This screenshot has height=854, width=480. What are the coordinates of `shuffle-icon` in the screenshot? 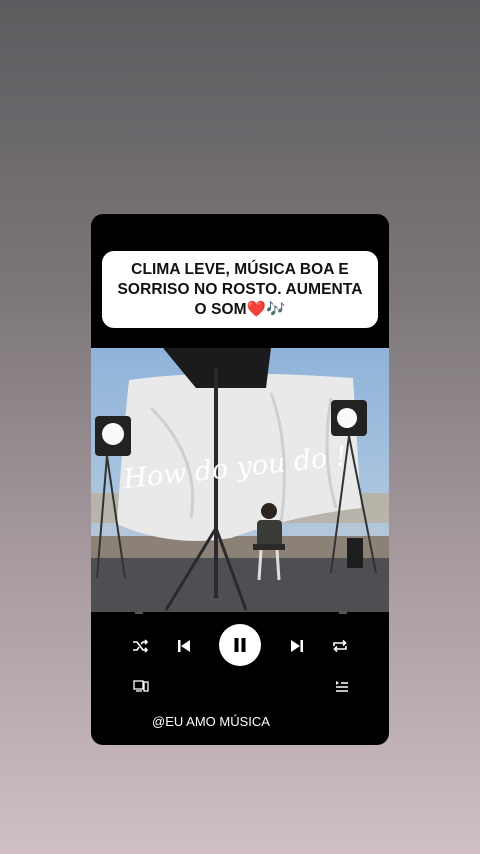 It's located at (141, 646).